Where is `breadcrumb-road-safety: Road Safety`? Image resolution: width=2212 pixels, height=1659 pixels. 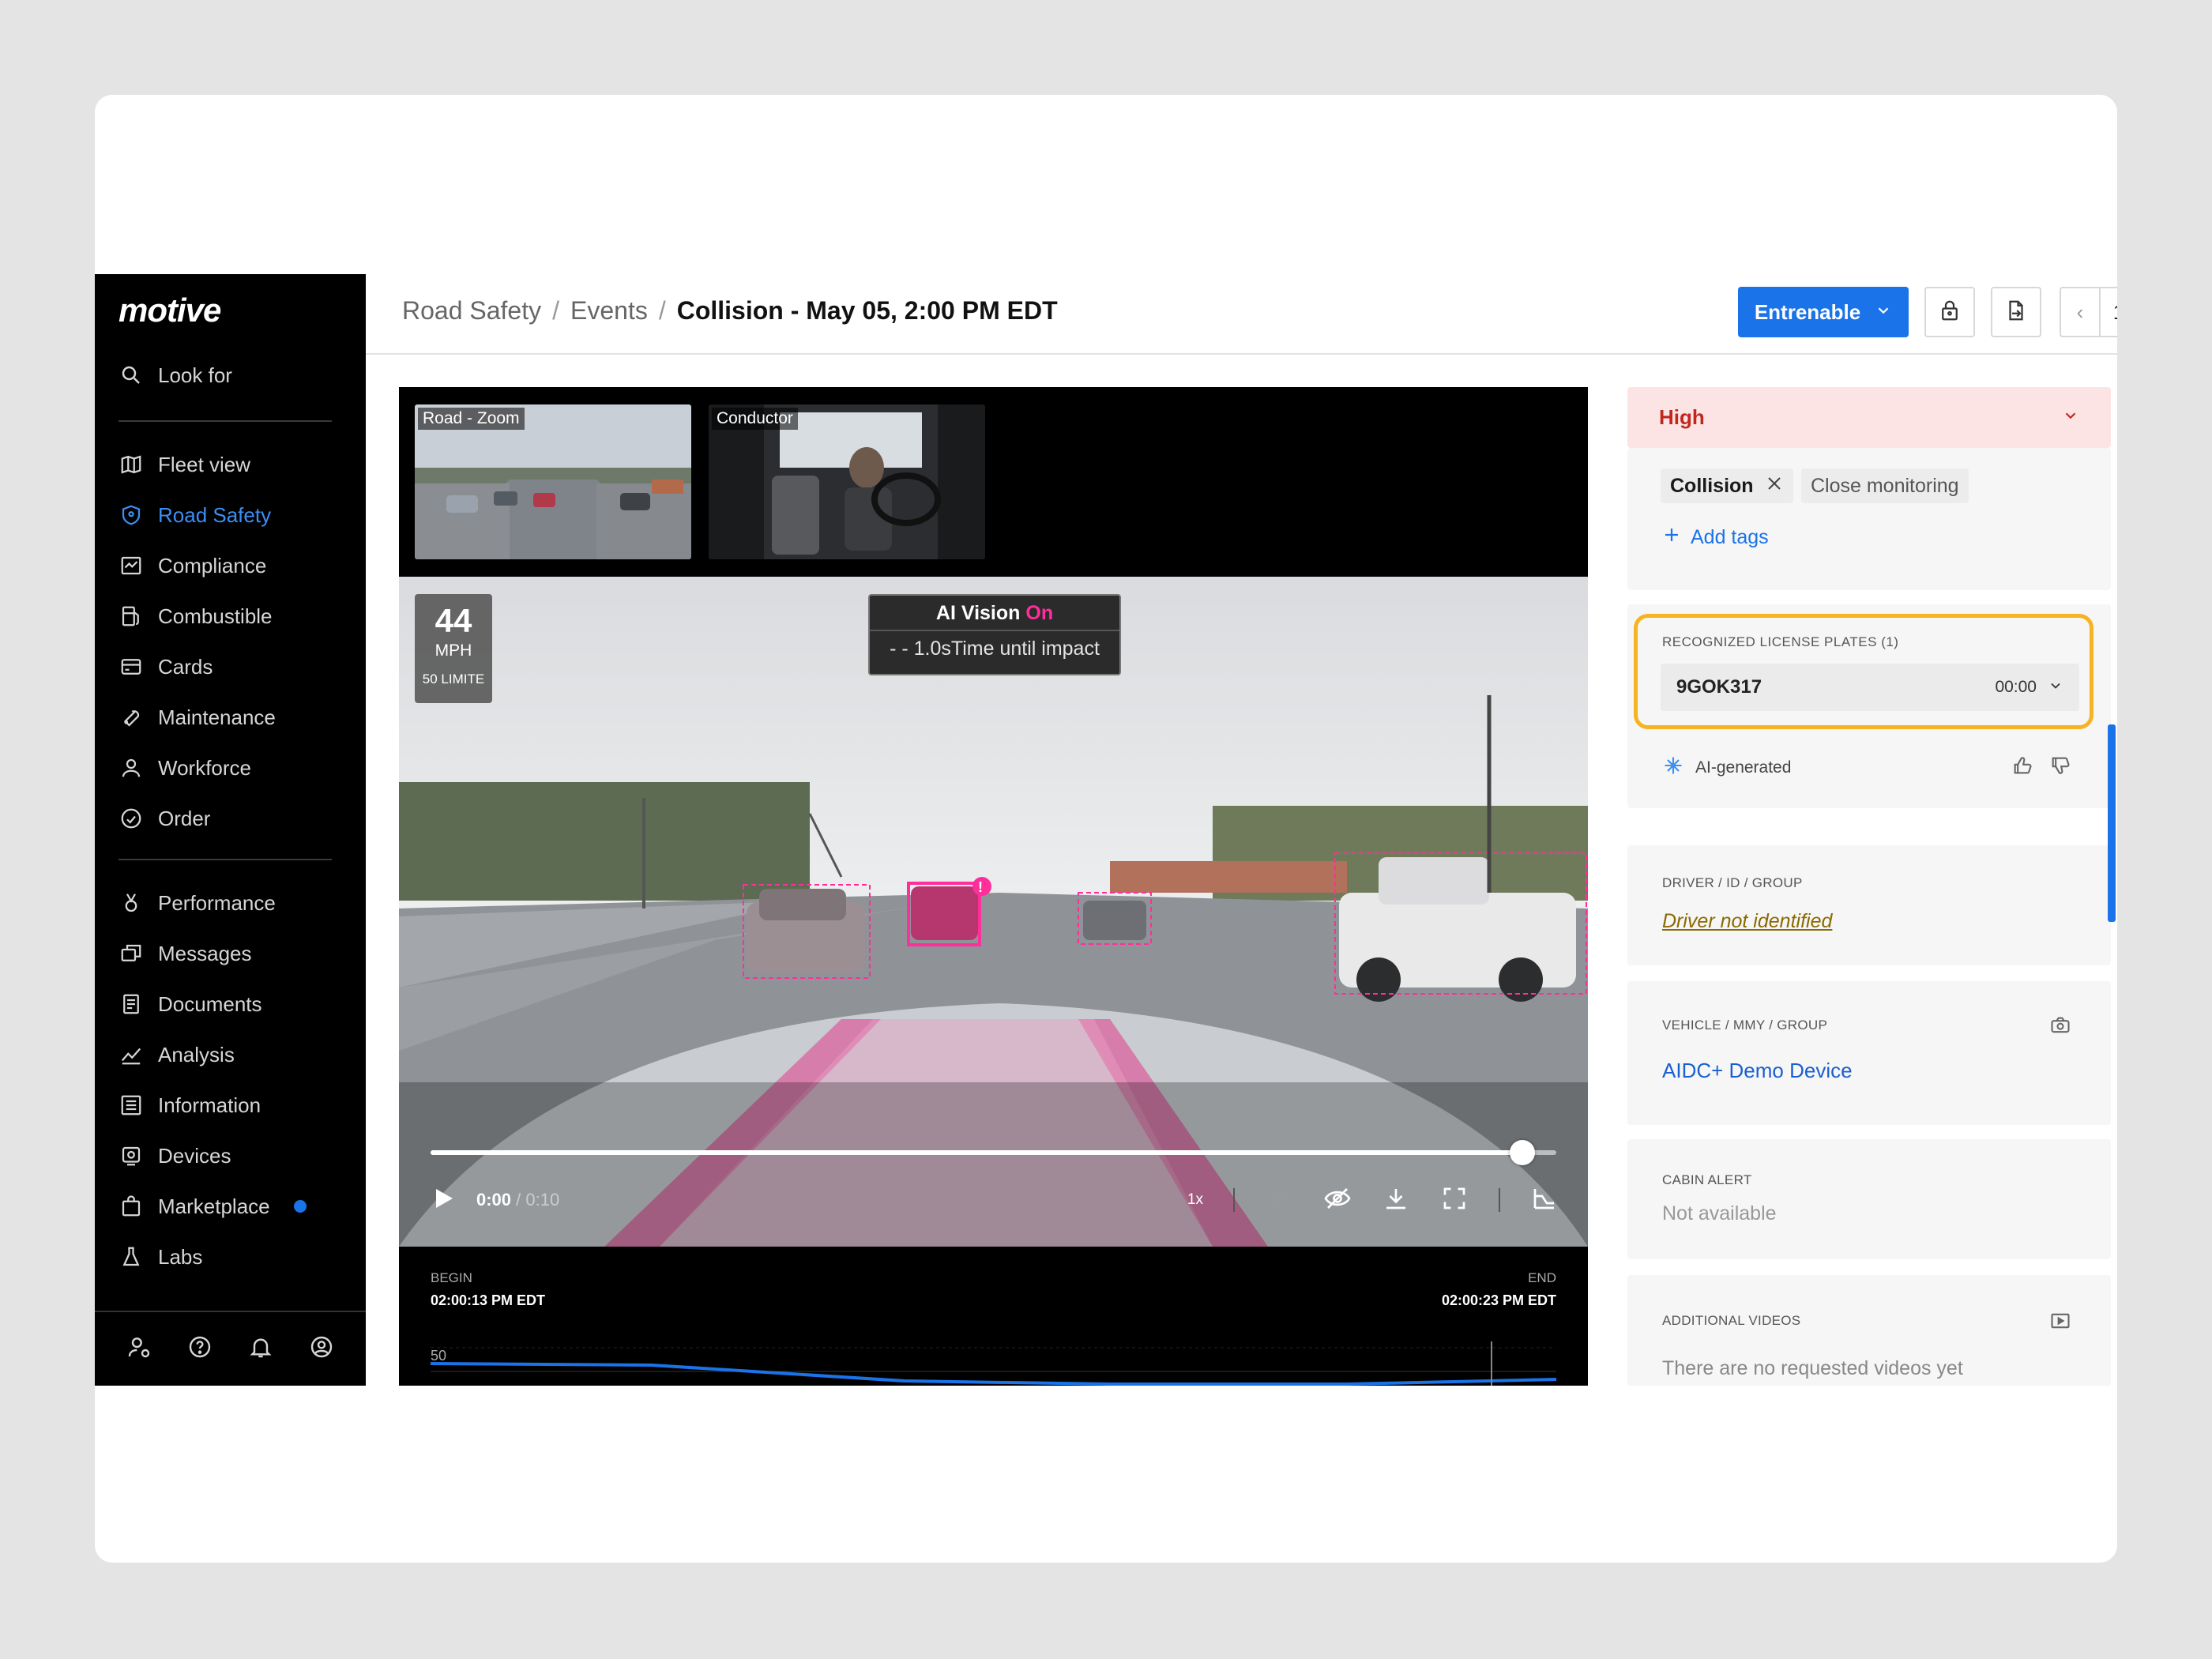 breadcrumb-road-safety: Road Safety is located at coordinates (472, 311).